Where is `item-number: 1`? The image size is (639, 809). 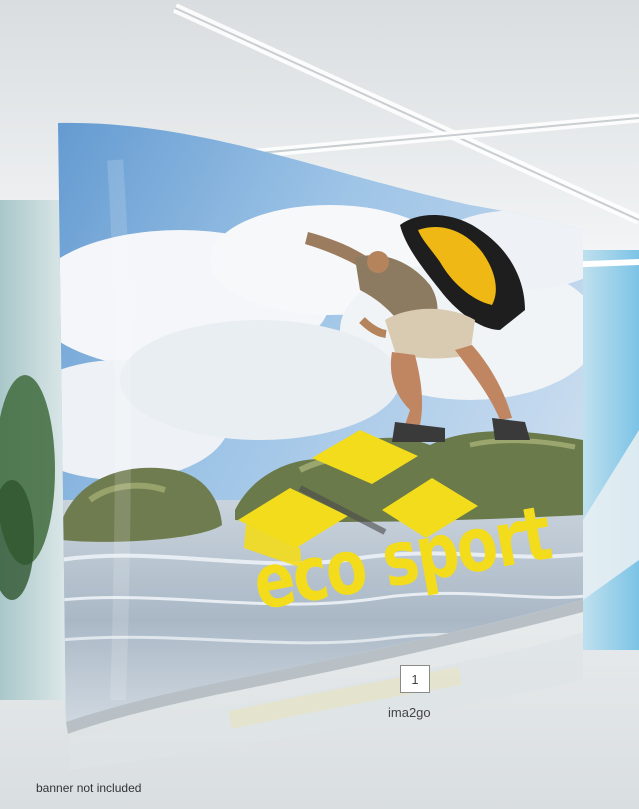
item-number: 1 is located at coordinates (415, 679).